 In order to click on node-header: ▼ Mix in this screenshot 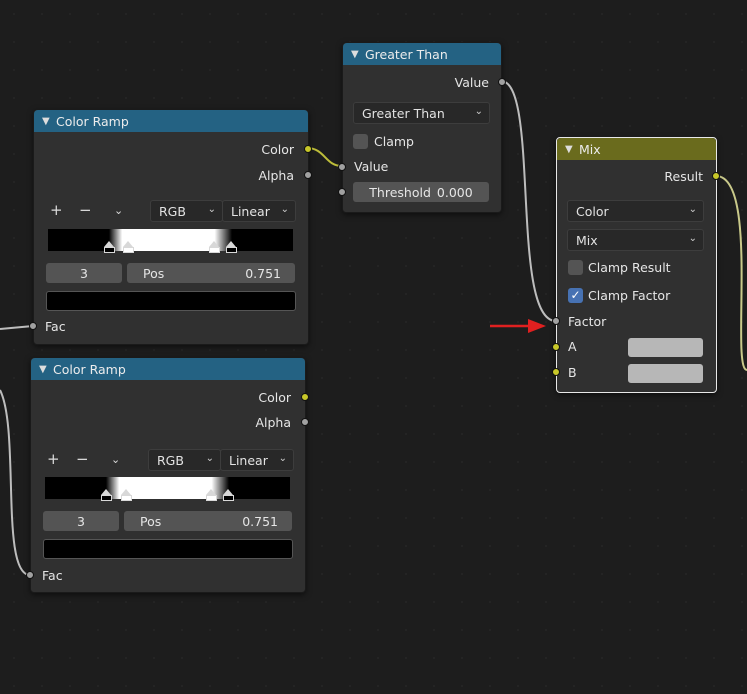, I will do `click(636, 149)`.